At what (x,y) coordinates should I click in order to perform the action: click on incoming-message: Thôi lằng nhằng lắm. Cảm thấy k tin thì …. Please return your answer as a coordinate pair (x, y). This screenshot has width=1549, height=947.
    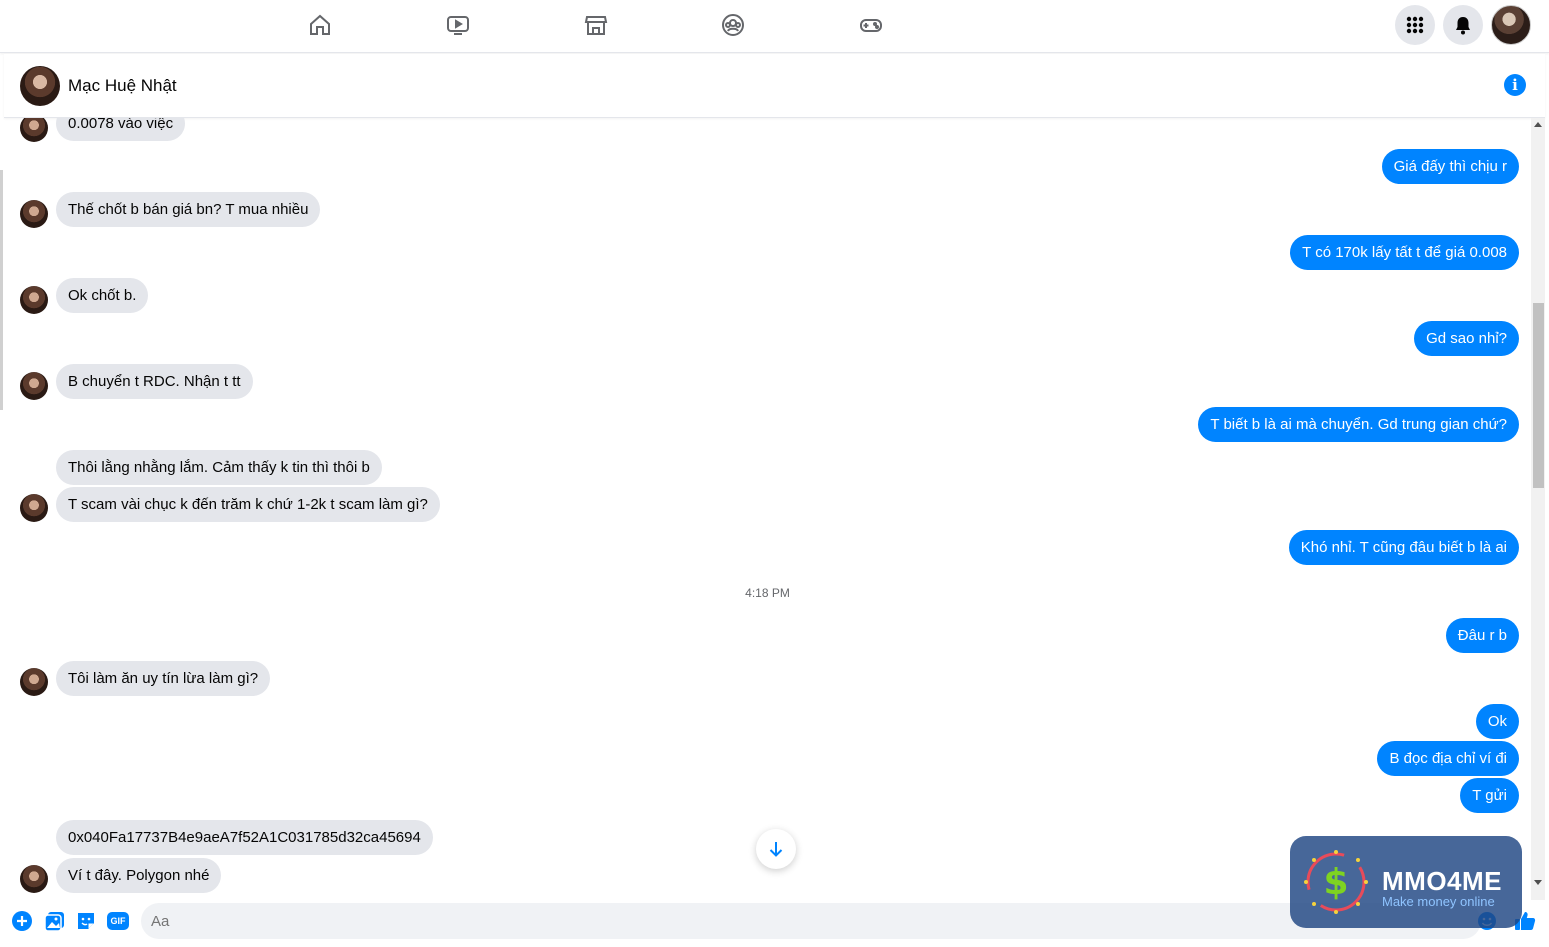
    Looking at the image, I should click on (219, 467).